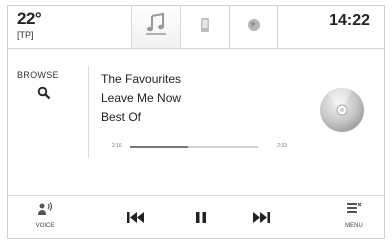 The image size is (392, 244). I want to click on globe-icon, so click(254, 27).